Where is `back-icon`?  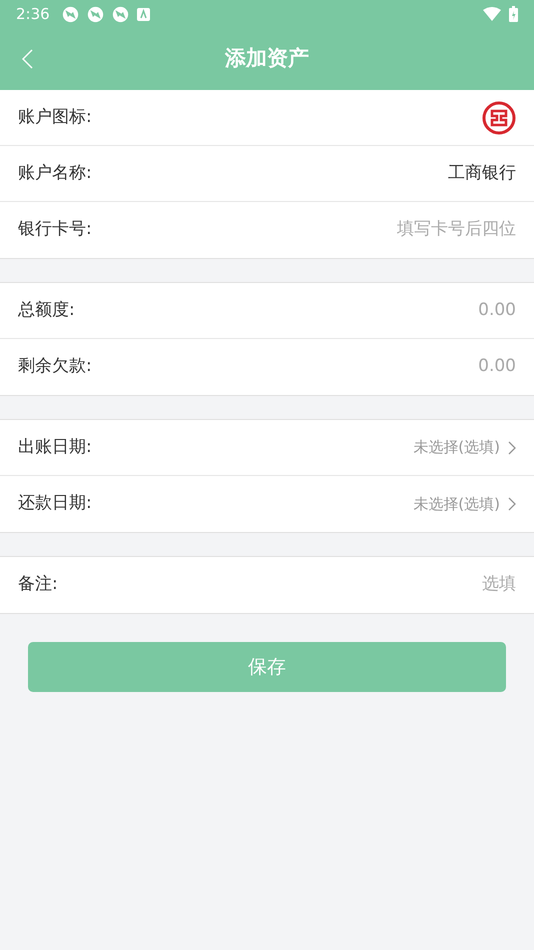 back-icon is located at coordinates (27, 59).